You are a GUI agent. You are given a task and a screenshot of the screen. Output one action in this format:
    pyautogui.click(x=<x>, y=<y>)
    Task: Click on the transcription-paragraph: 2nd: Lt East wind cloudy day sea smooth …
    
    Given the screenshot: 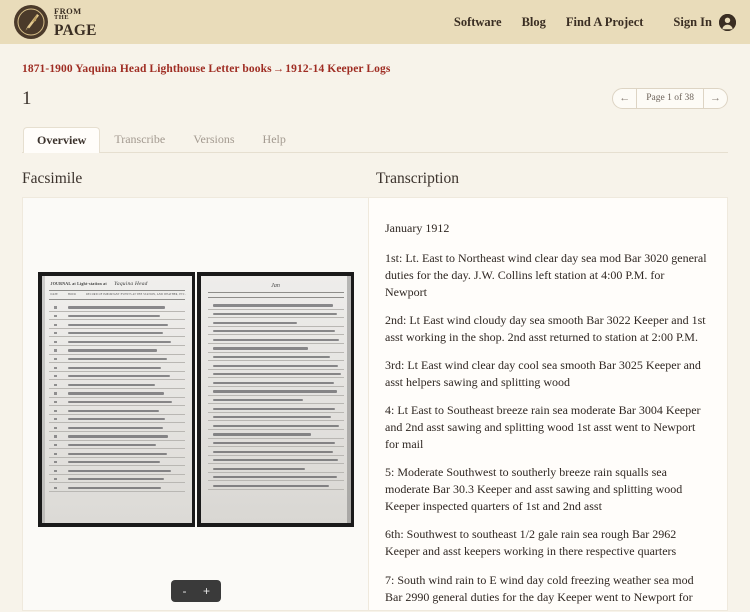 What is the action you would take?
    pyautogui.click(x=545, y=329)
    